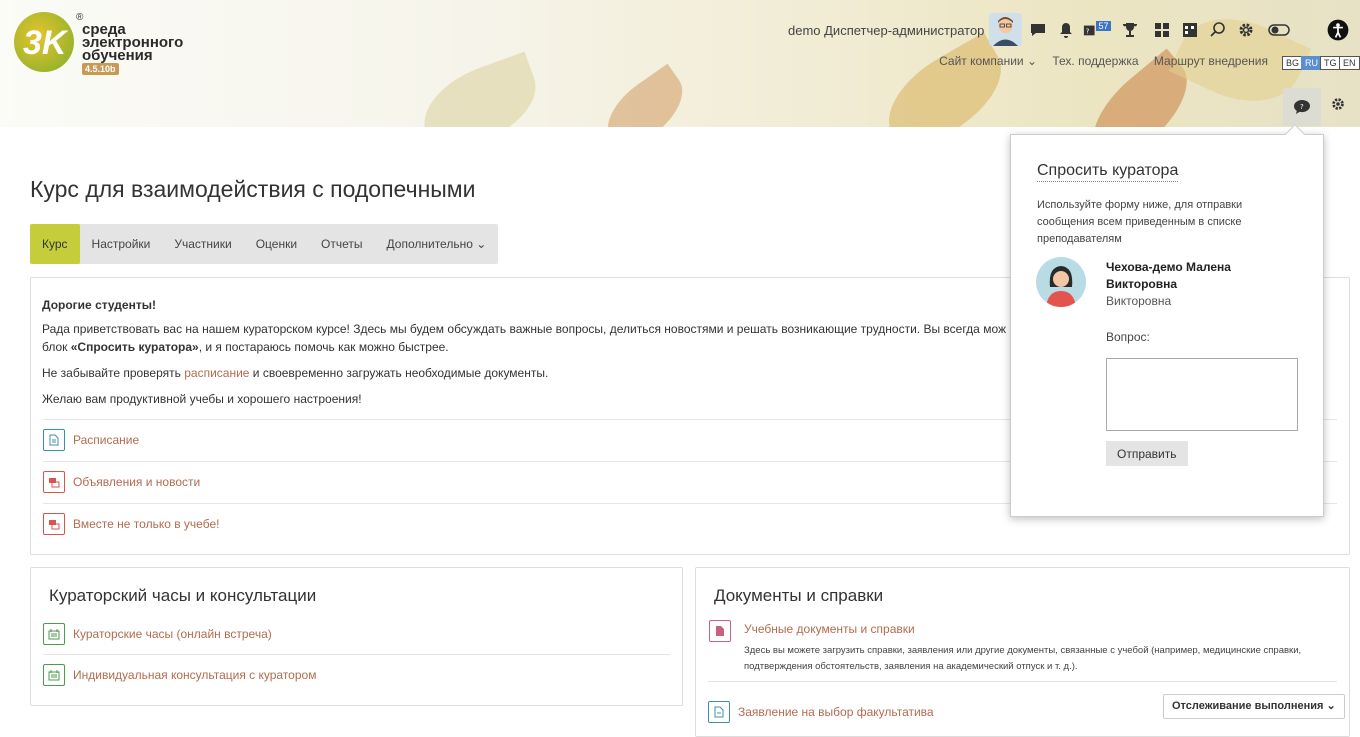 This screenshot has height=737, width=1360. Describe the element at coordinates (195, 675) in the screenshot. I see `activity-label: Индивидуальная консультация с куратором` at that location.